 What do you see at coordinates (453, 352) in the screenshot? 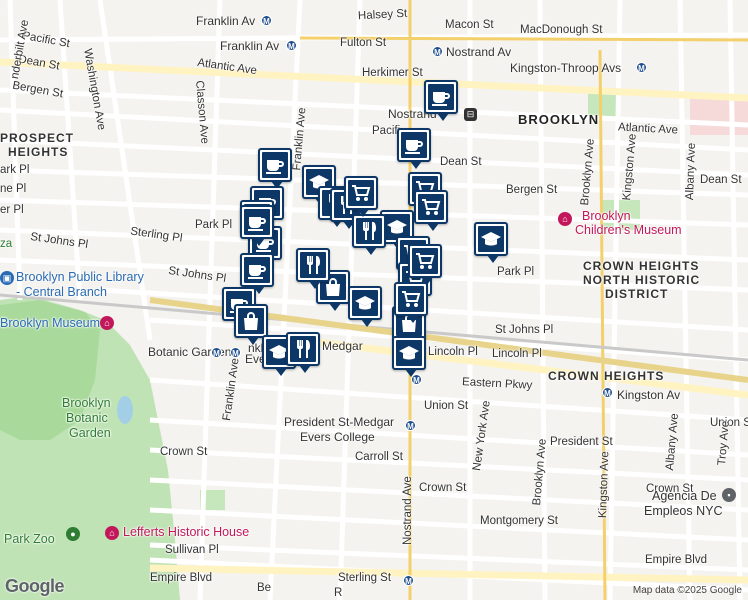
I see `label-lincoln-pl-1: Lincoln Pl` at bounding box center [453, 352].